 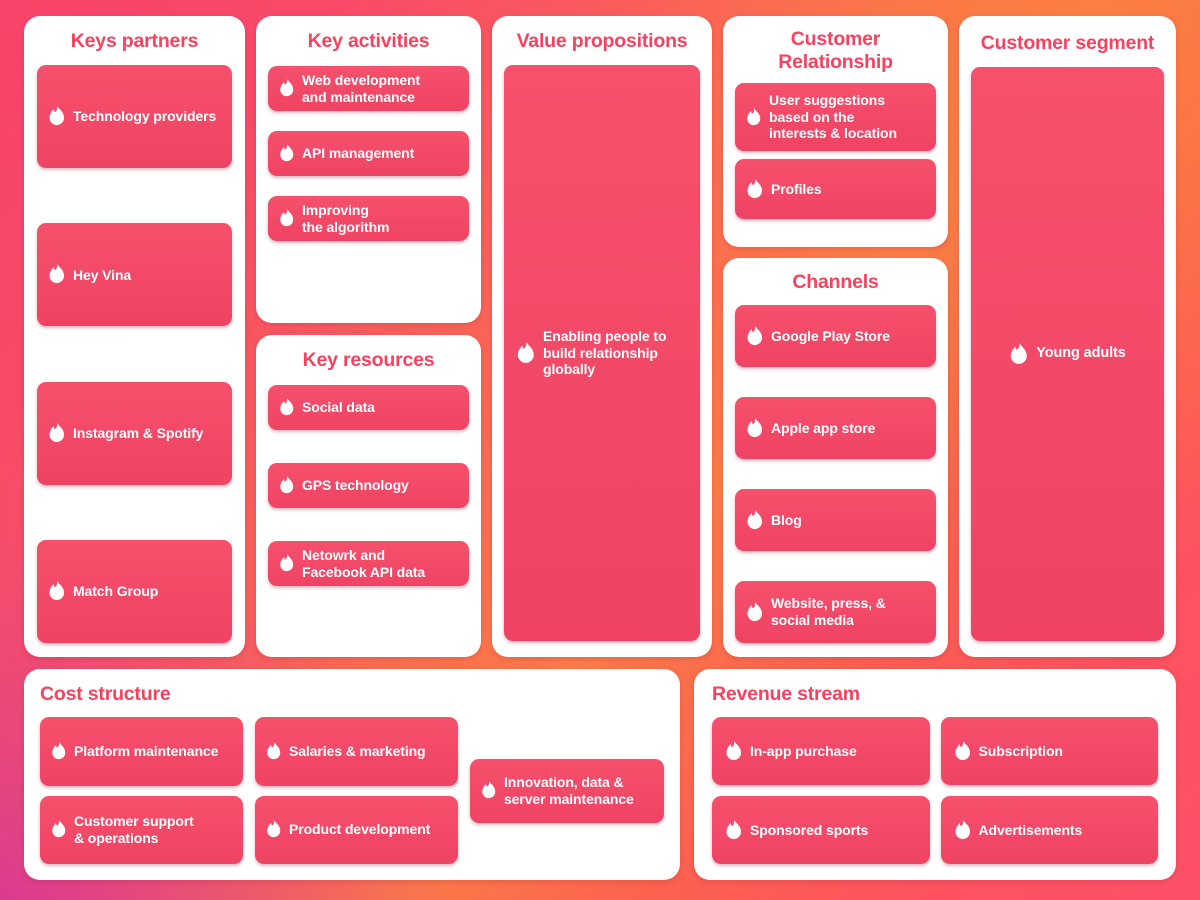 What do you see at coordinates (368, 153) in the screenshot?
I see `card-api-management: API management` at bounding box center [368, 153].